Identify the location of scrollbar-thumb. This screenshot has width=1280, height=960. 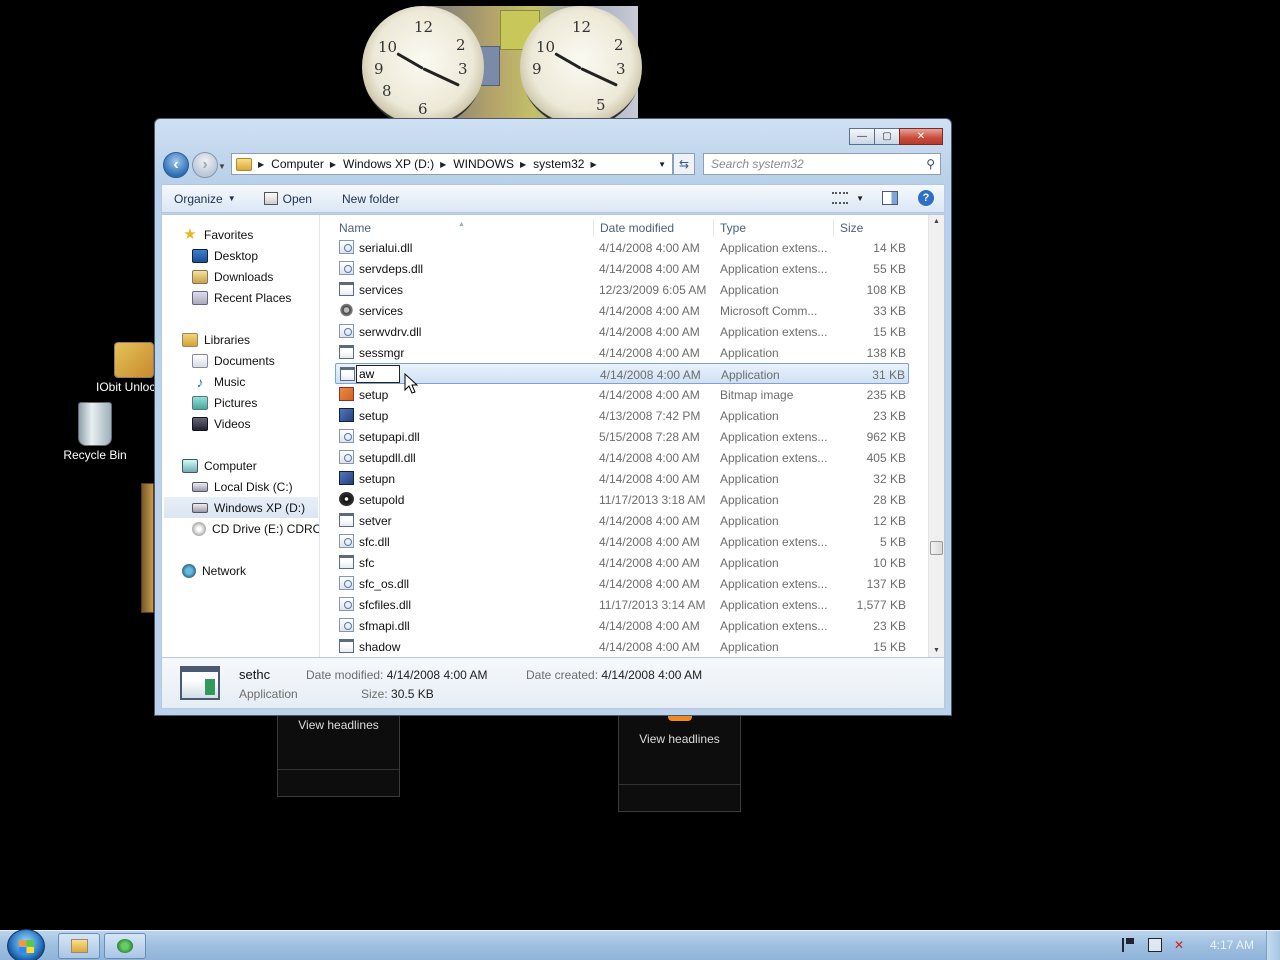
(936, 548).